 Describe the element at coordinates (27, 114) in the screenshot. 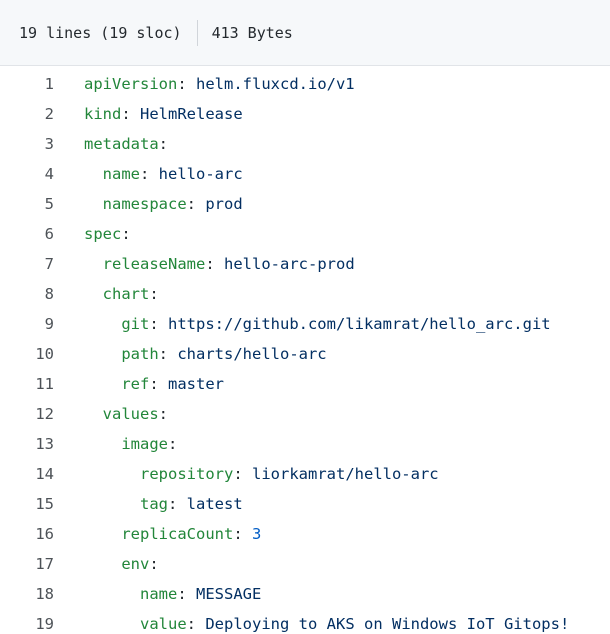

I see `line-number: 2` at that location.